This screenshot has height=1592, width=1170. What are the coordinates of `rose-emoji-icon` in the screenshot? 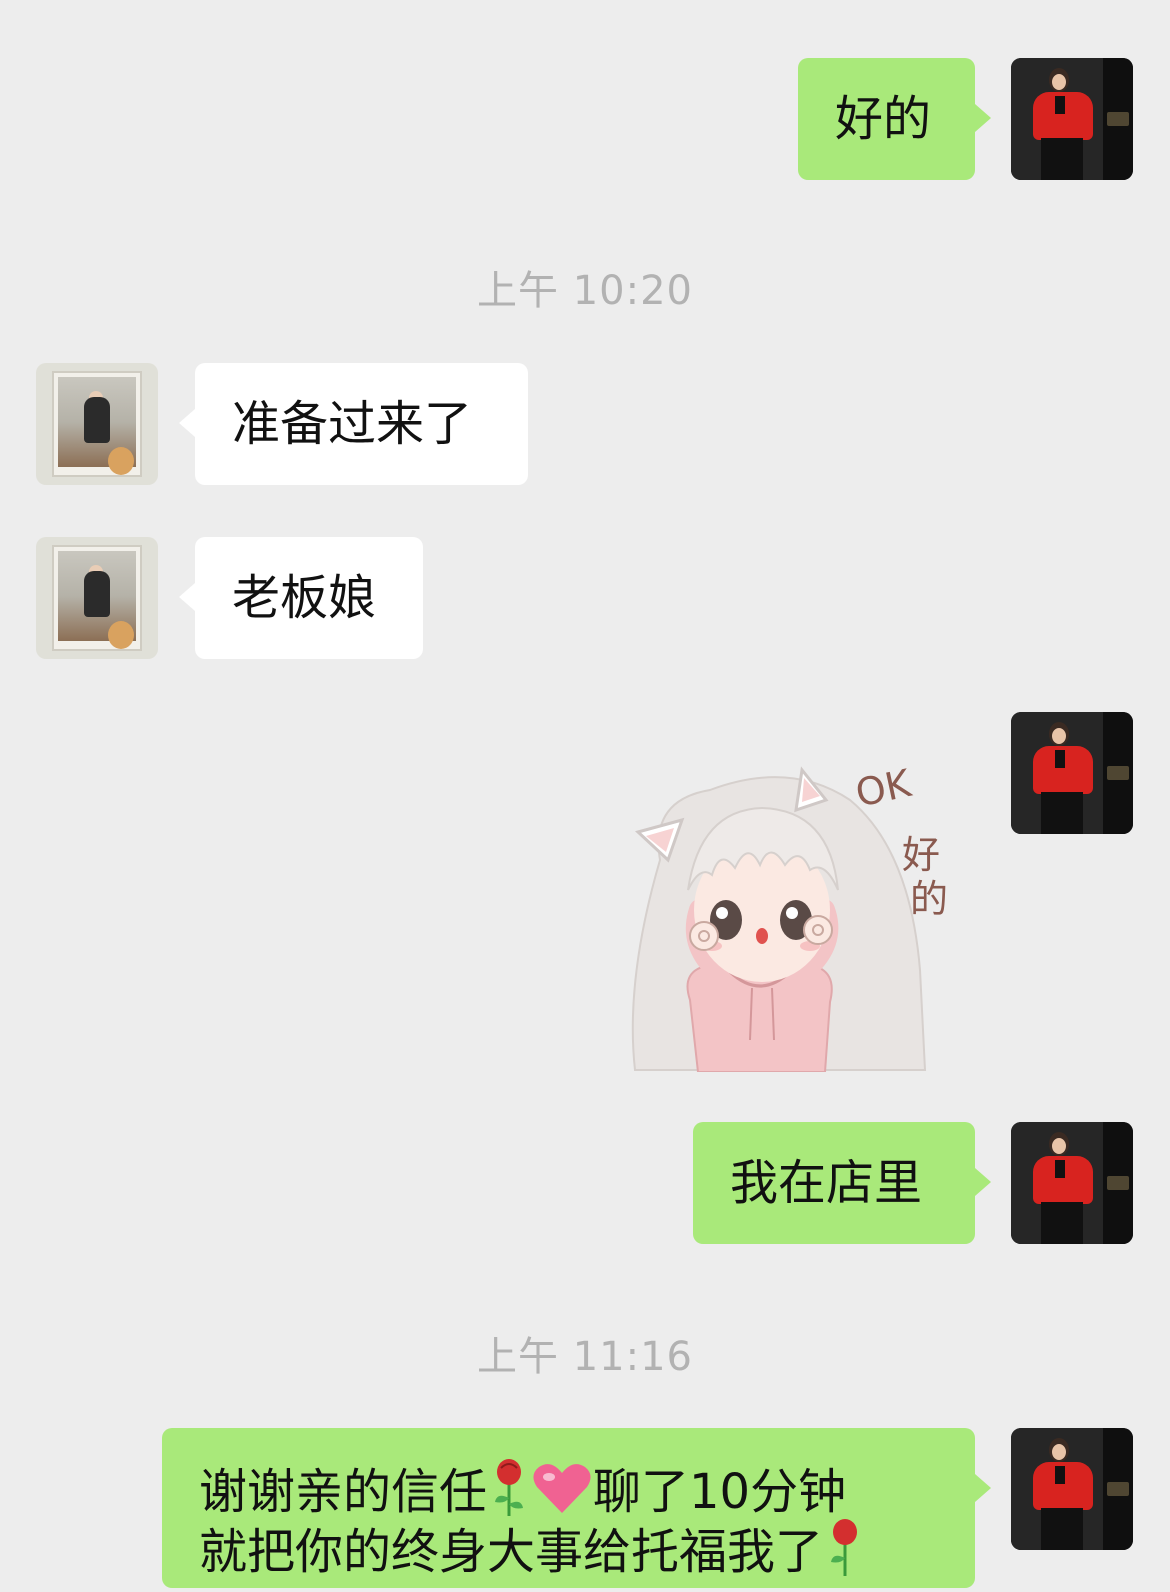 It's located at (845, 1555).